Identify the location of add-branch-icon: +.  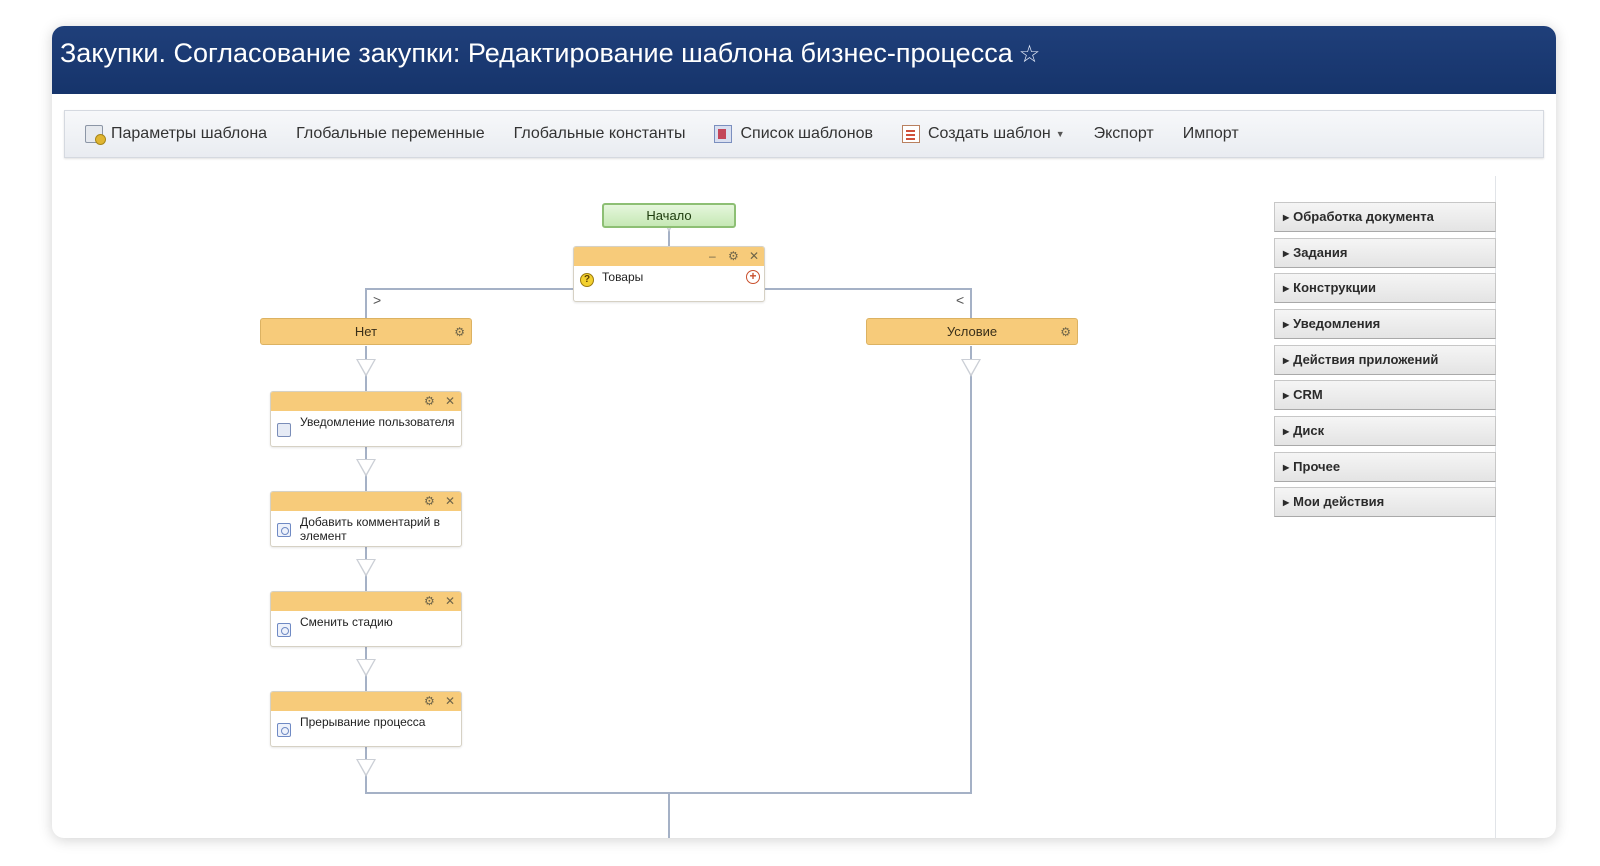
(753, 277).